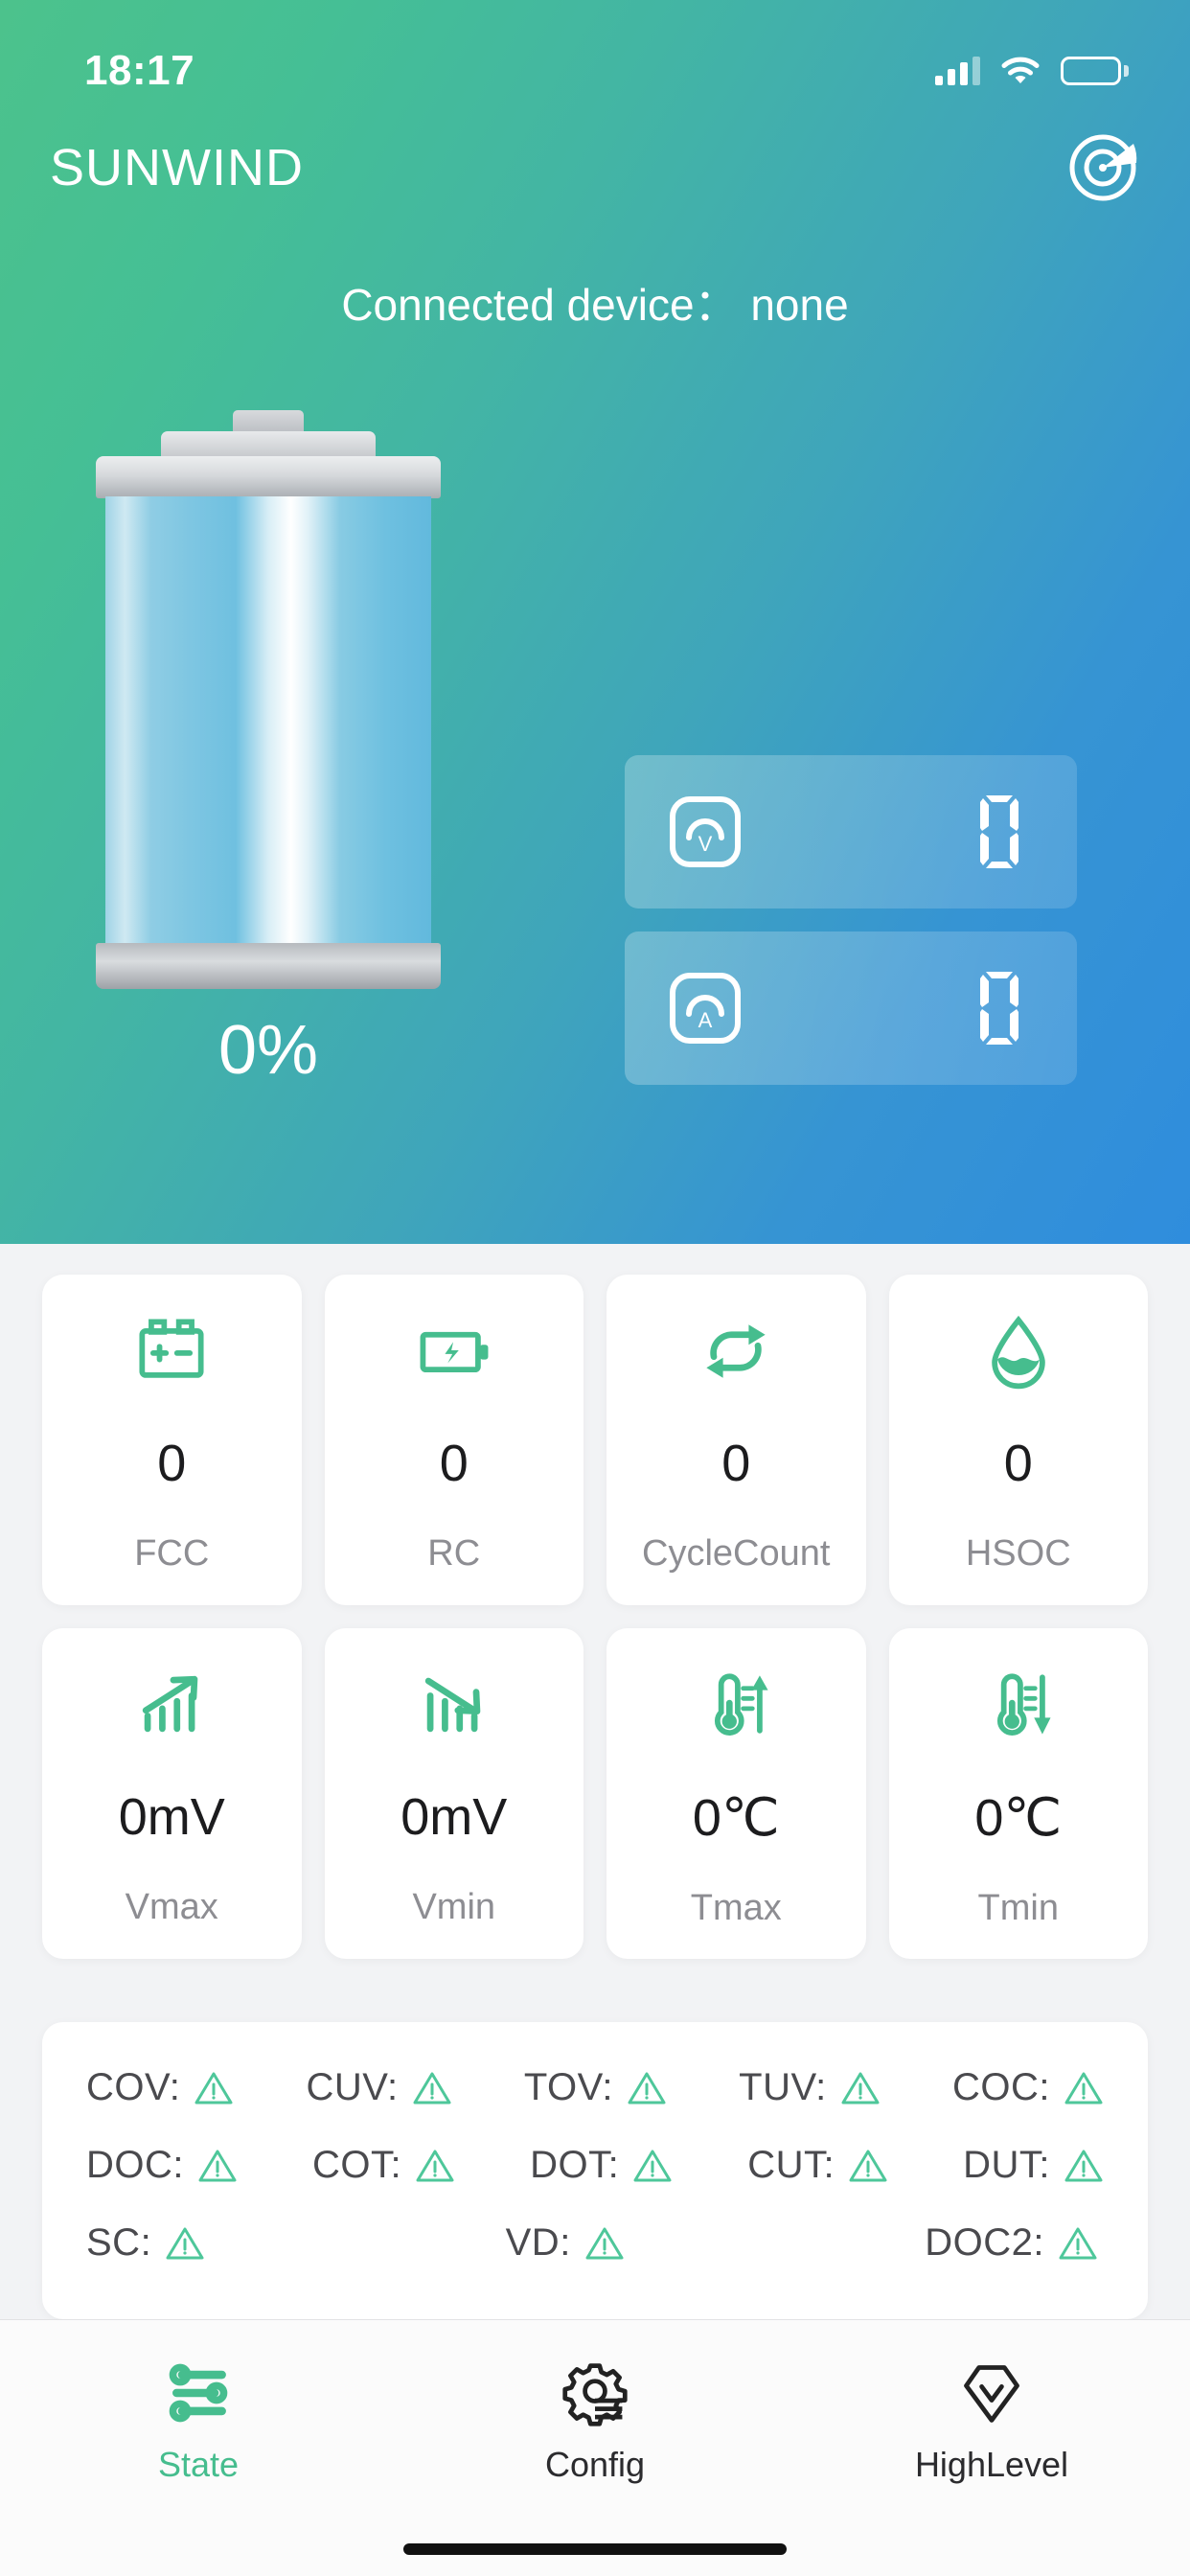  Describe the element at coordinates (958, 71) in the screenshot. I see `cellular-signal-icon` at that location.